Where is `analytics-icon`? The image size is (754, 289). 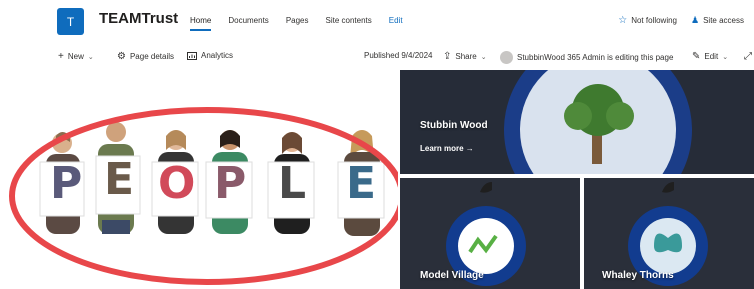 analytics-icon is located at coordinates (192, 55).